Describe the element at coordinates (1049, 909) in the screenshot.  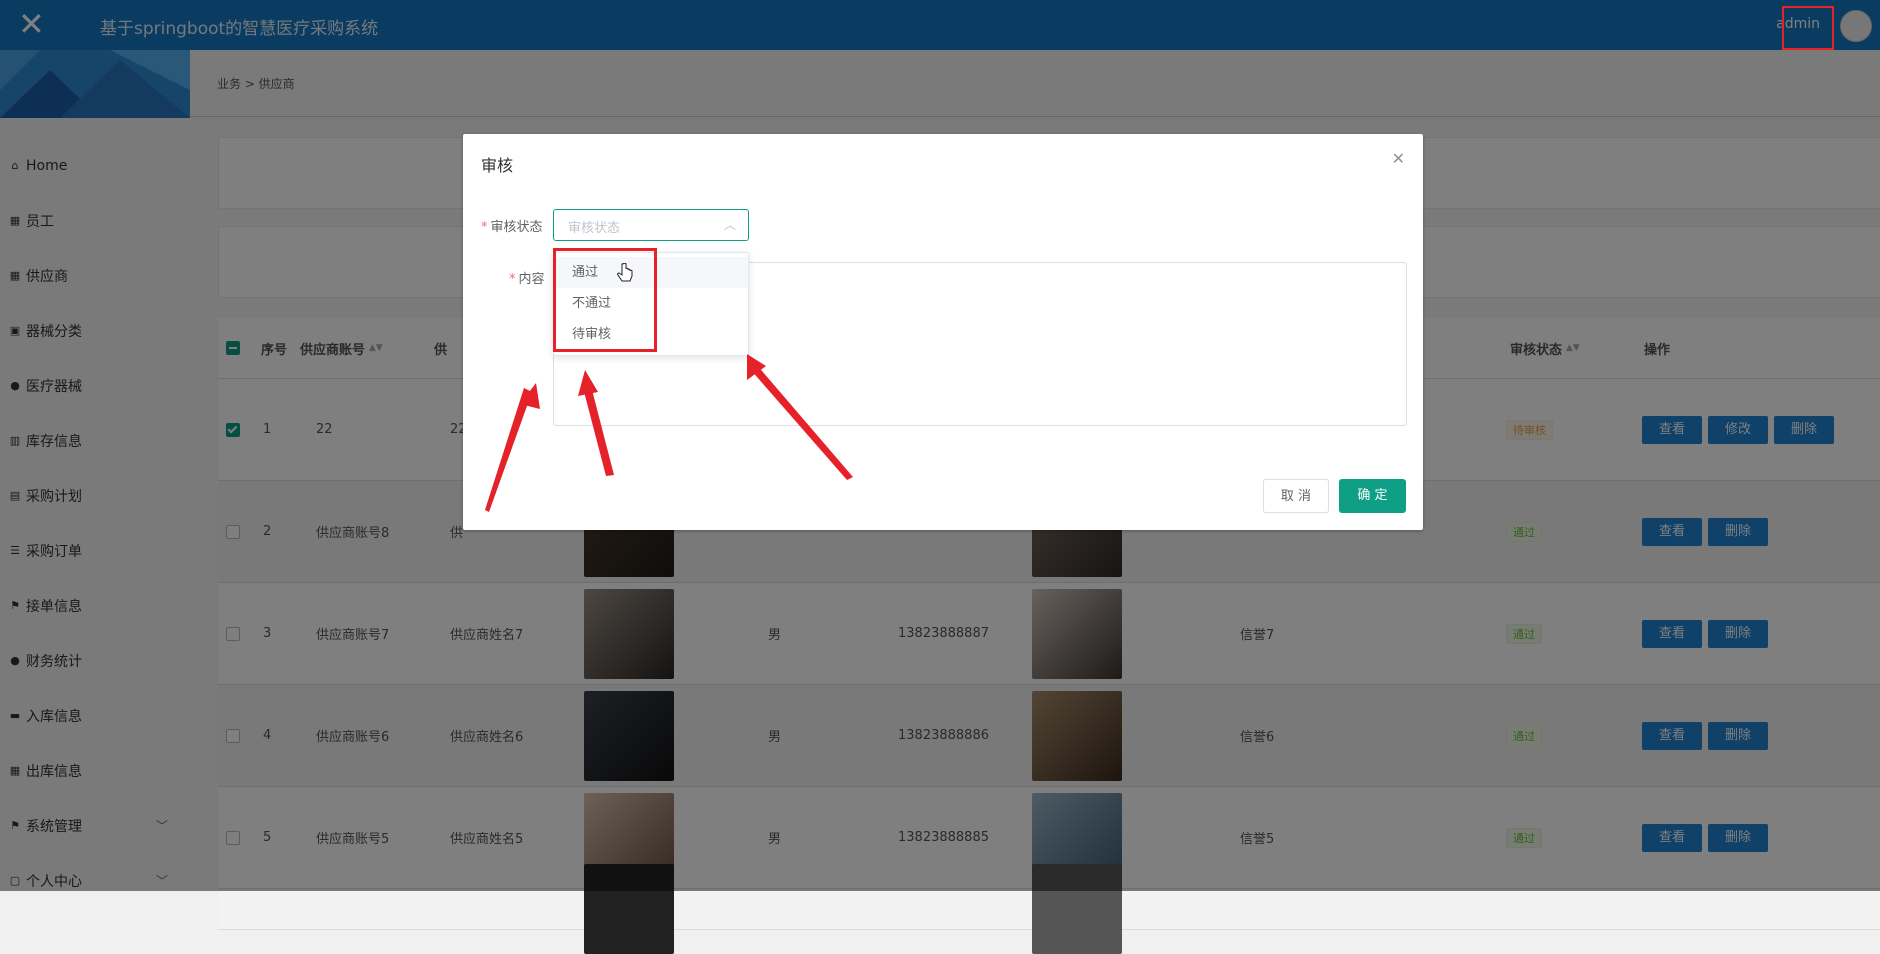
I see `table-row` at that location.